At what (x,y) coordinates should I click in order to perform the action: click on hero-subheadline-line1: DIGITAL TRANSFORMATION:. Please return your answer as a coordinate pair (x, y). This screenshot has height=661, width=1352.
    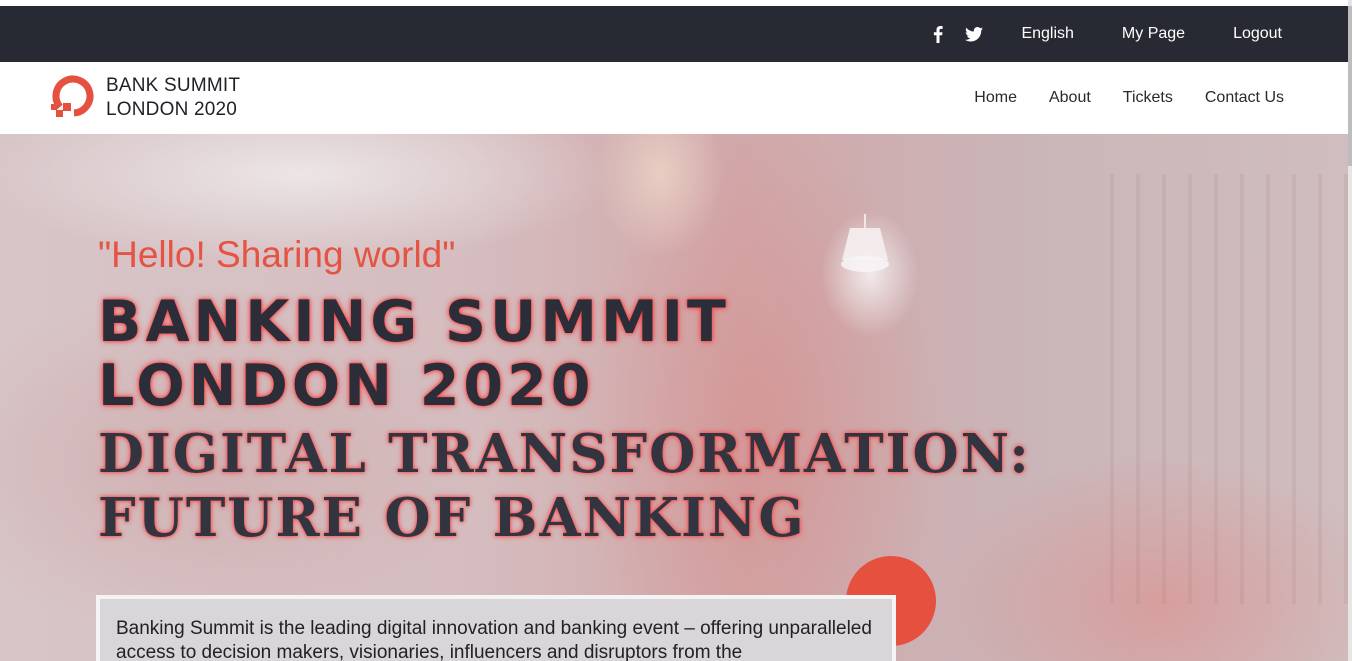
    Looking at the image, I should click on (564, 454).